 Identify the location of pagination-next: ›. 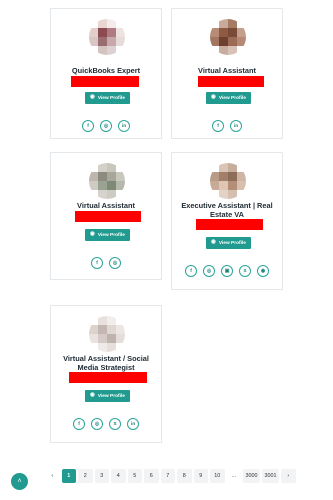
(288, 476).